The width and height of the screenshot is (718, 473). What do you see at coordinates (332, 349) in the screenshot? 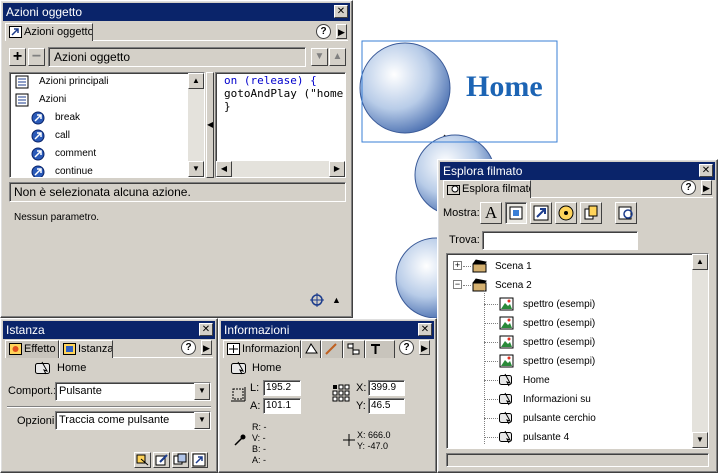
I see `tab-stroke` at bounding box center [332, 349].